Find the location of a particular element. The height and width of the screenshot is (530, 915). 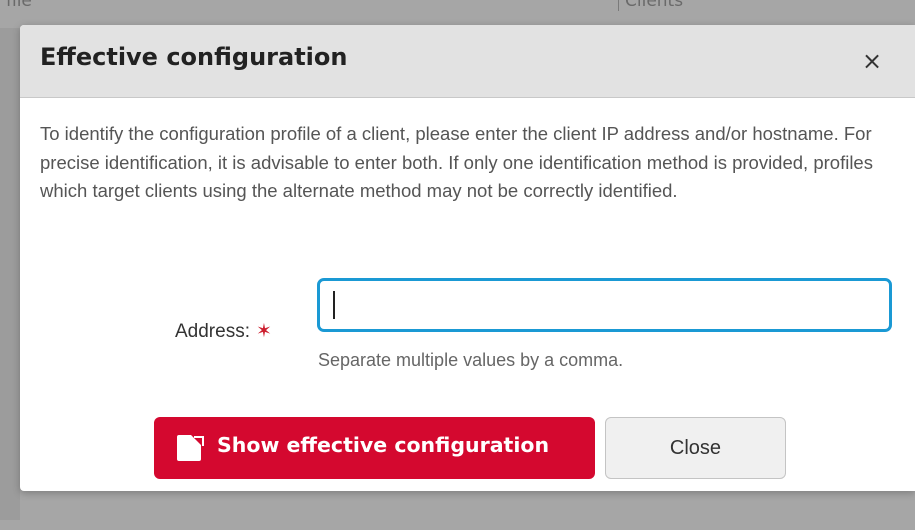

dialog-header: Effective configuration × is located at coordinates (467, 61).